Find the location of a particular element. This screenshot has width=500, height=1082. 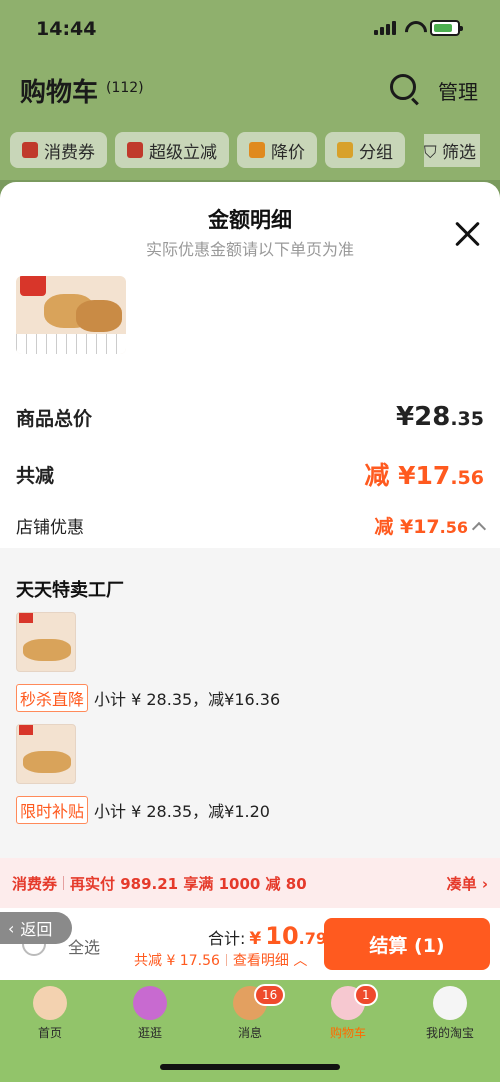

filter-bar: 消费券 超级立减 降价 分组 ⛉ 筛选 is located at coordinates (250, 150).